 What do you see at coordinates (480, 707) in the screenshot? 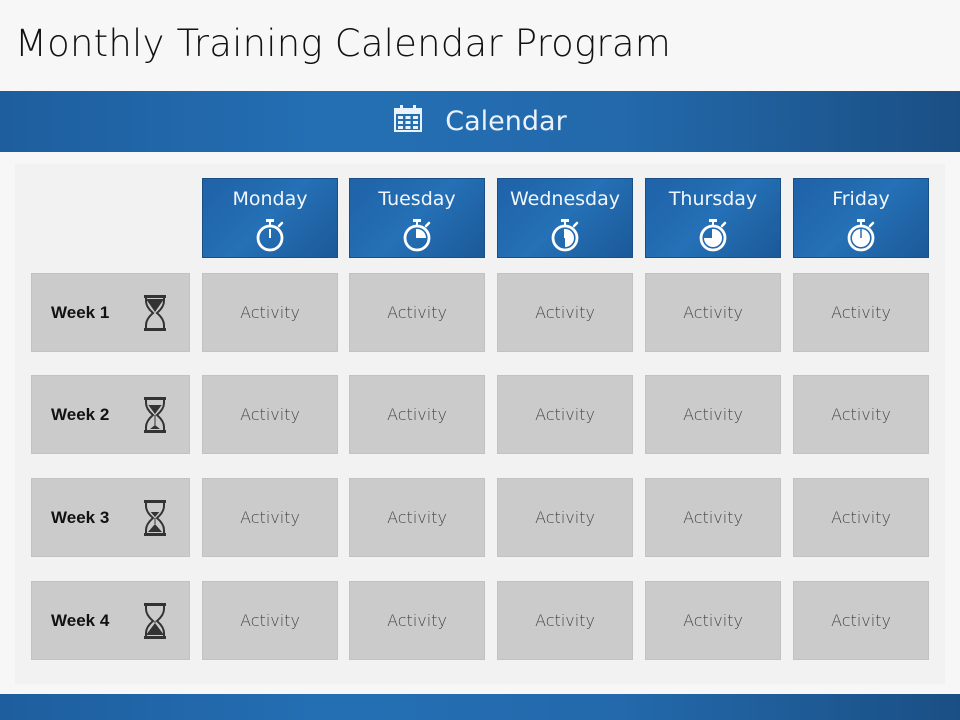
I see `footer-band` at bounding box center [480, 707].